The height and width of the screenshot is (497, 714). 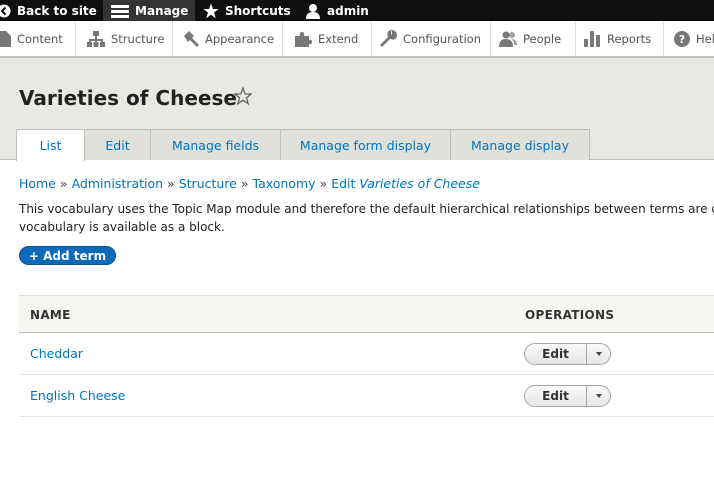 I want to click on column-header-operations: OPERATIONS, so click(x=570, y=315).